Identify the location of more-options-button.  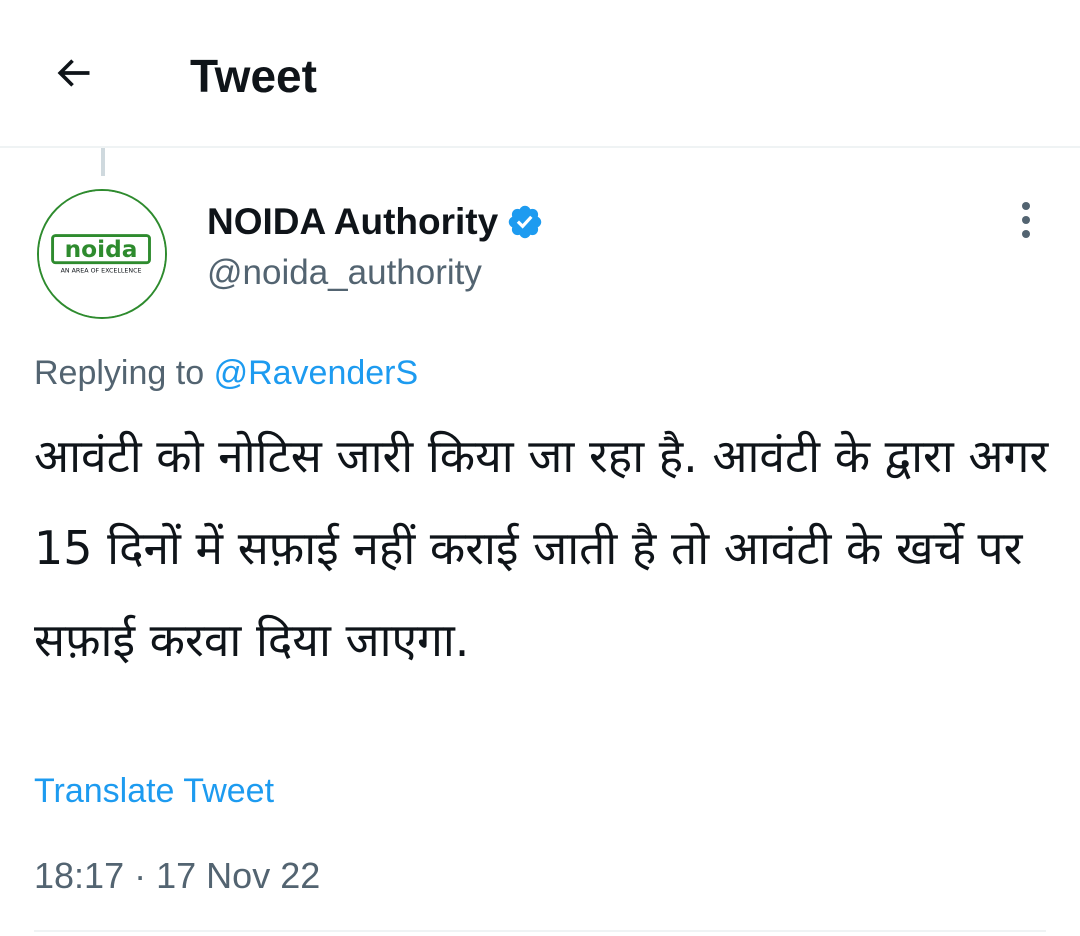
(1026, 222).